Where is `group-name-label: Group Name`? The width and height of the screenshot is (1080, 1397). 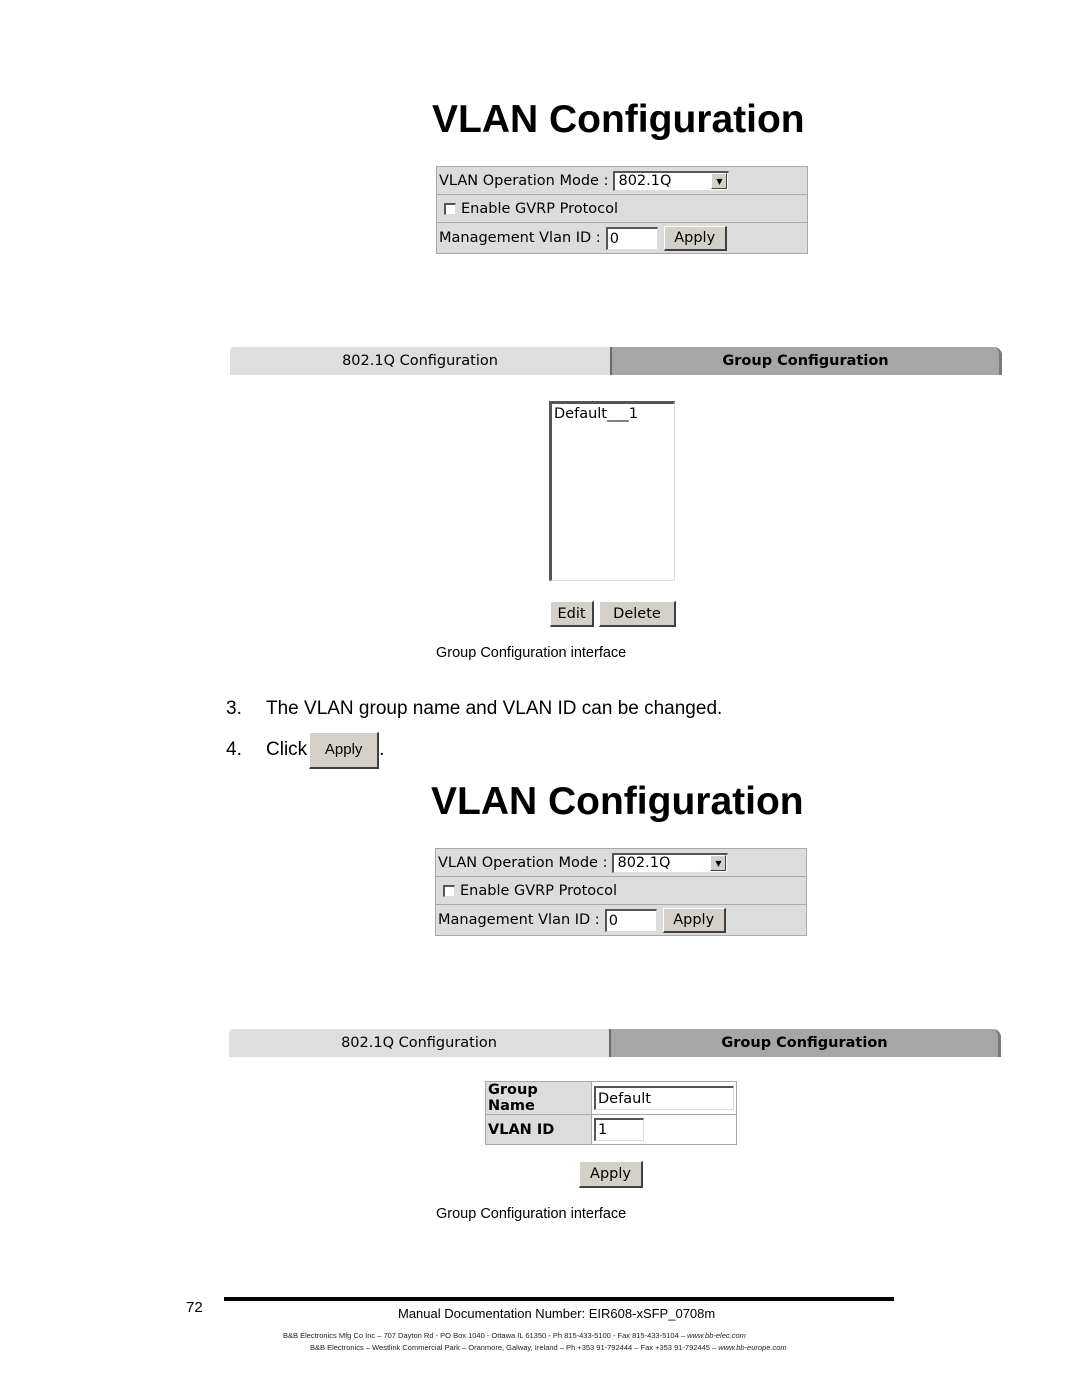
group-name-label: Group Name is located at coordinates (538, 1098).